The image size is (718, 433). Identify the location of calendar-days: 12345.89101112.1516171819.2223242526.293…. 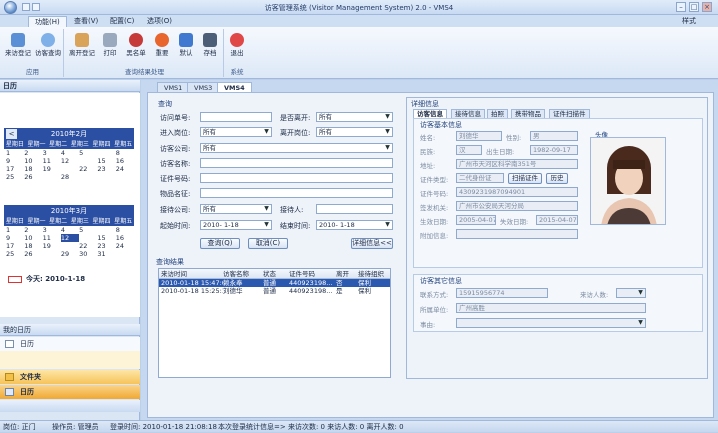
(69, 246).